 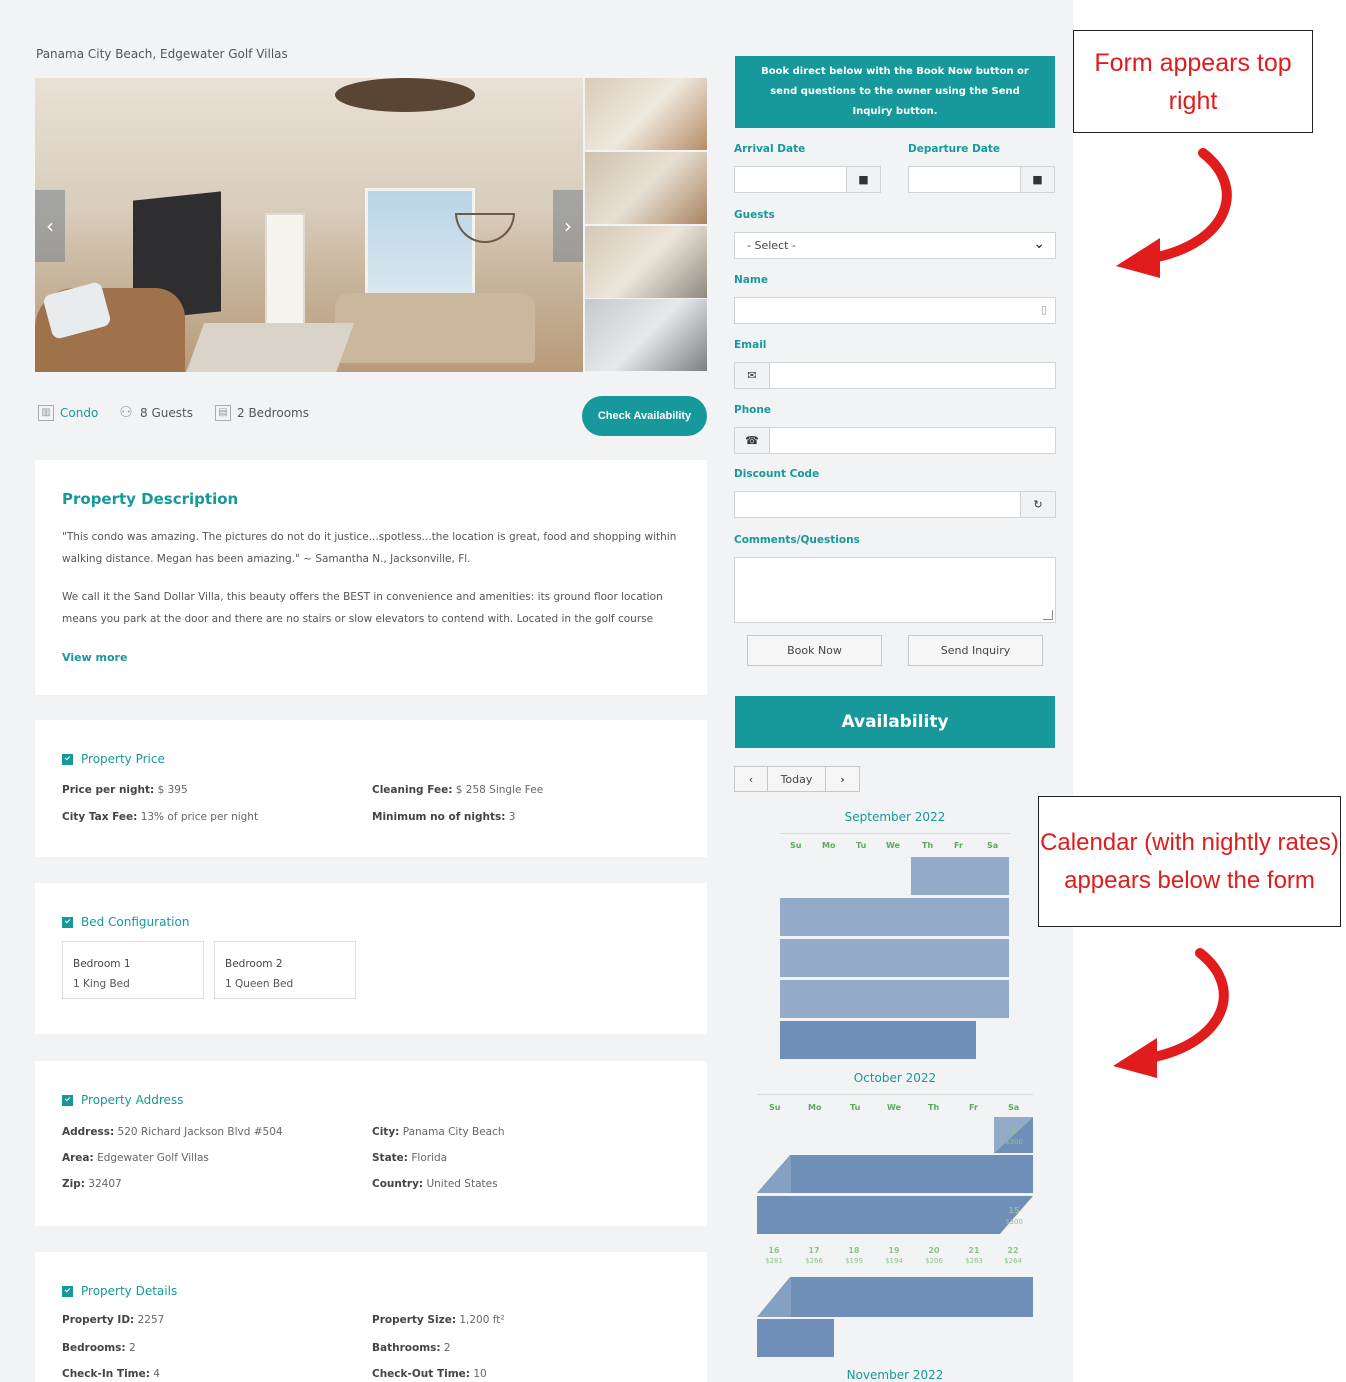 What do you see at coordinates (912, 440) in the screenshot?
I see `phone-input` at bounding box center [912, 440].